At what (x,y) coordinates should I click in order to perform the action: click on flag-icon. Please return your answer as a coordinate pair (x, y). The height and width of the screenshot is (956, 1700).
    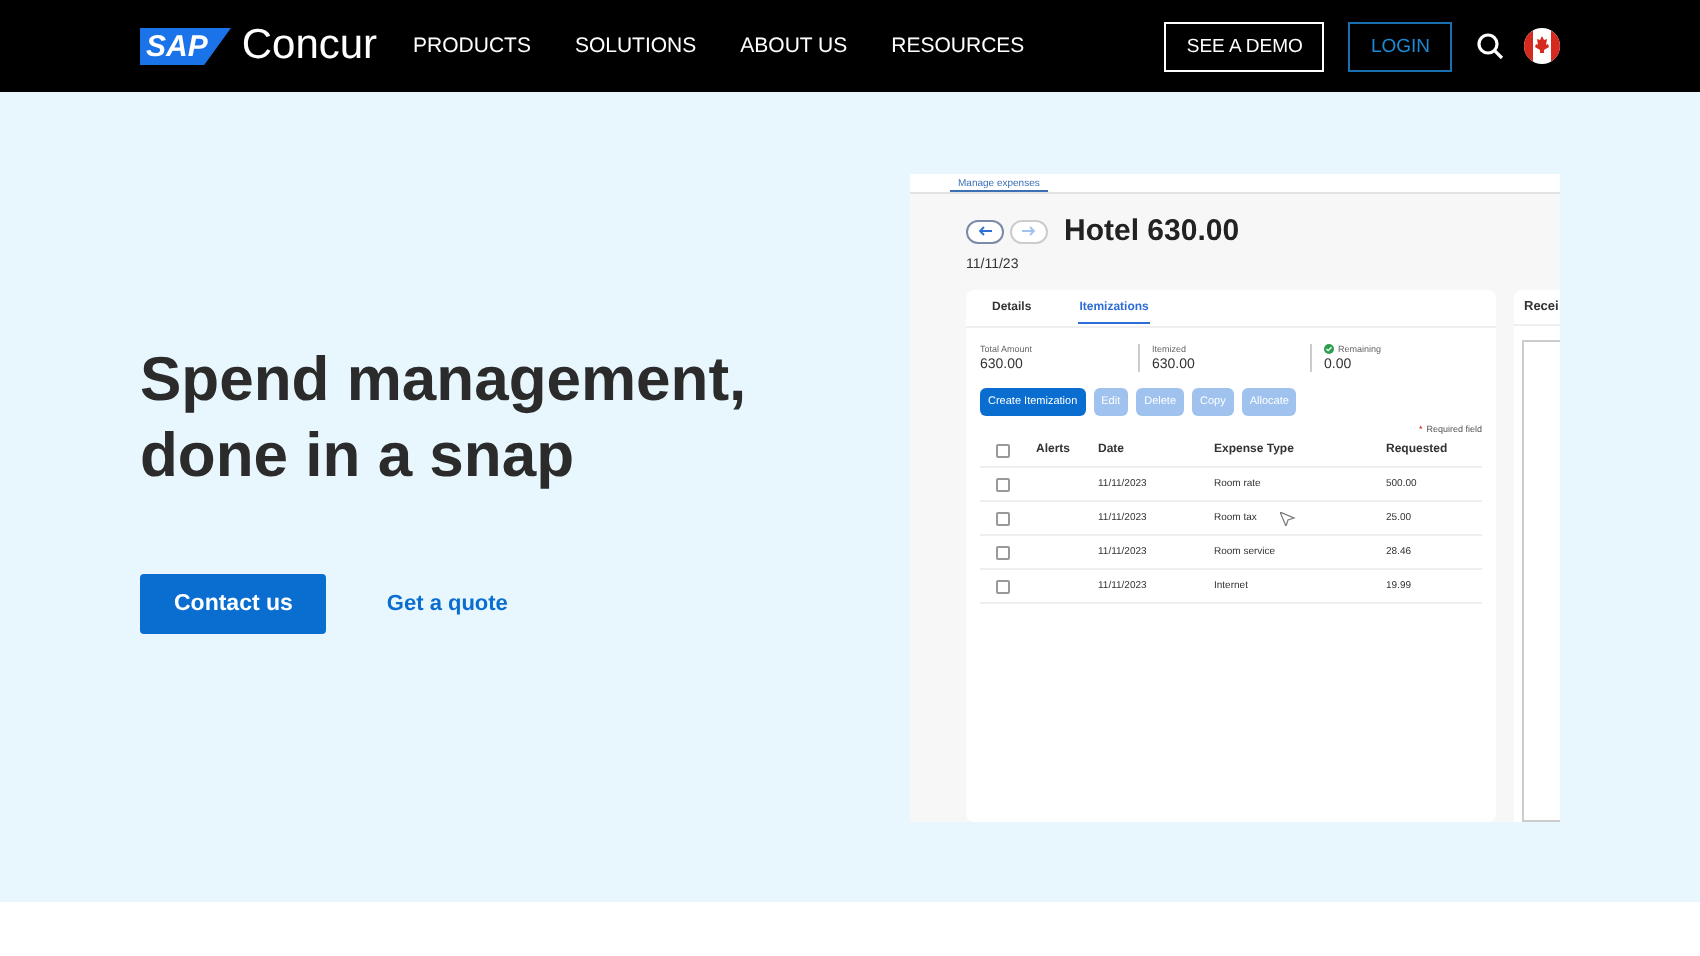
    Looking at the image, I should click on (1542, 46).